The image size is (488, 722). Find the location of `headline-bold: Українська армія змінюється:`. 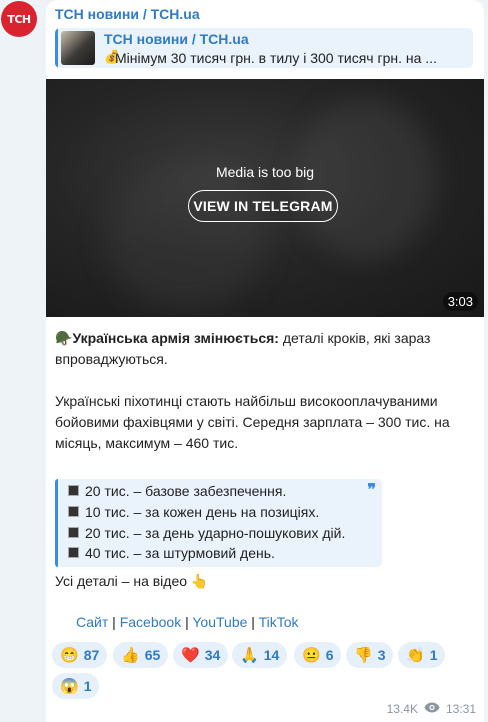

headline-bold: Українська армія змінюється: is located at coordinates (175, 338).